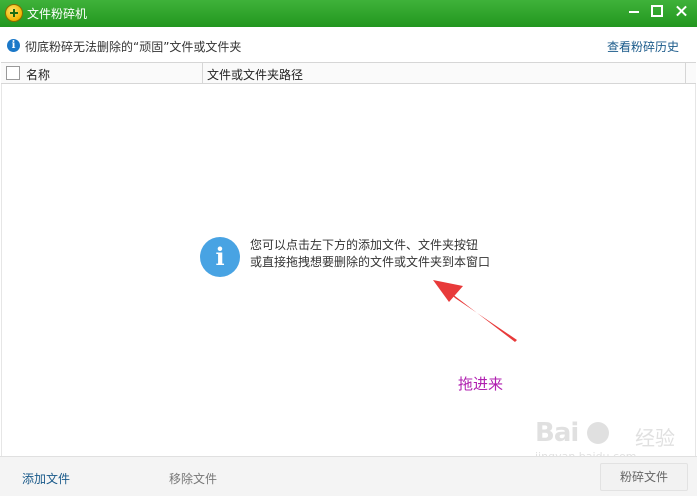 The height and width of the screenshot is (496, 697). What do you see at coordinates (348, 13) in the screenshot?
I see `title-bar: 文件粉碎机` at bounding box center [348, 13].